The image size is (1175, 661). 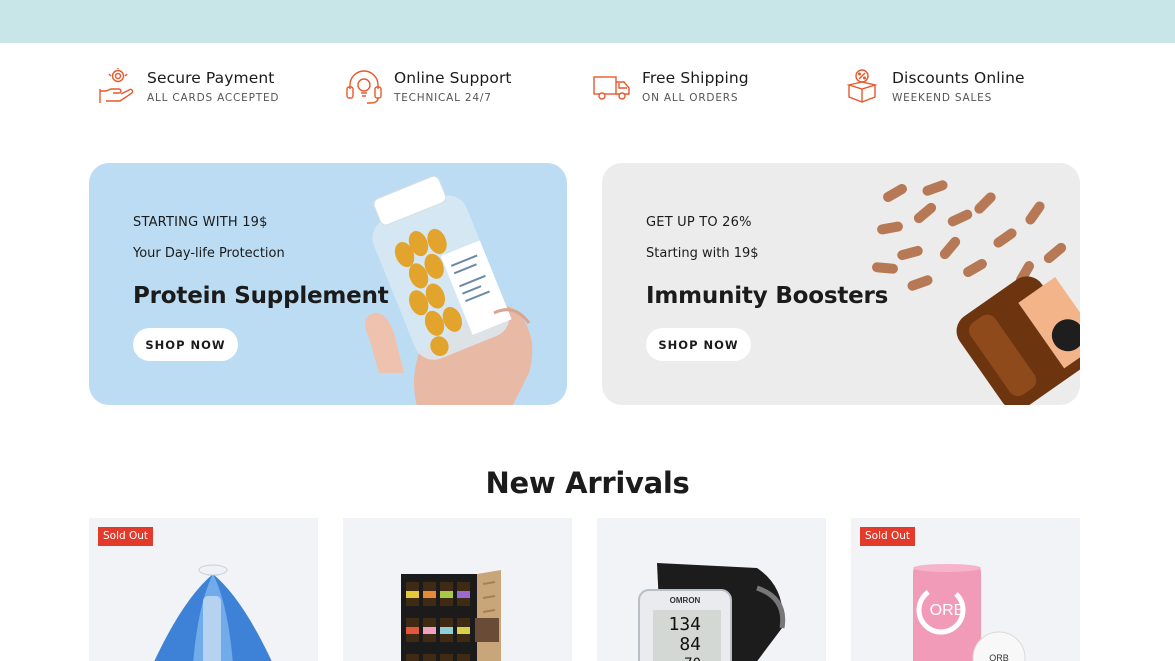 What do you see at coordinates (453, 77) in the screenshot?
I see `feature-title: Online Support` at bounding box center [453, 77].